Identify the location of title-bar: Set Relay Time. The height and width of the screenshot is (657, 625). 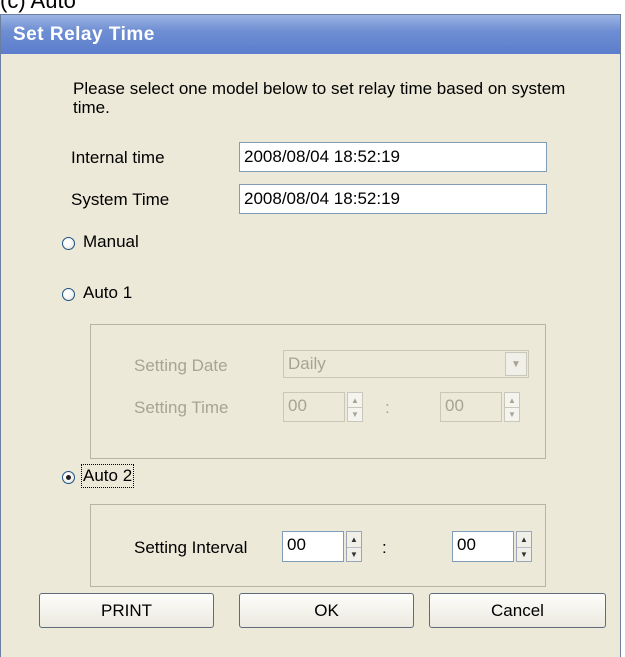
(310, 34).